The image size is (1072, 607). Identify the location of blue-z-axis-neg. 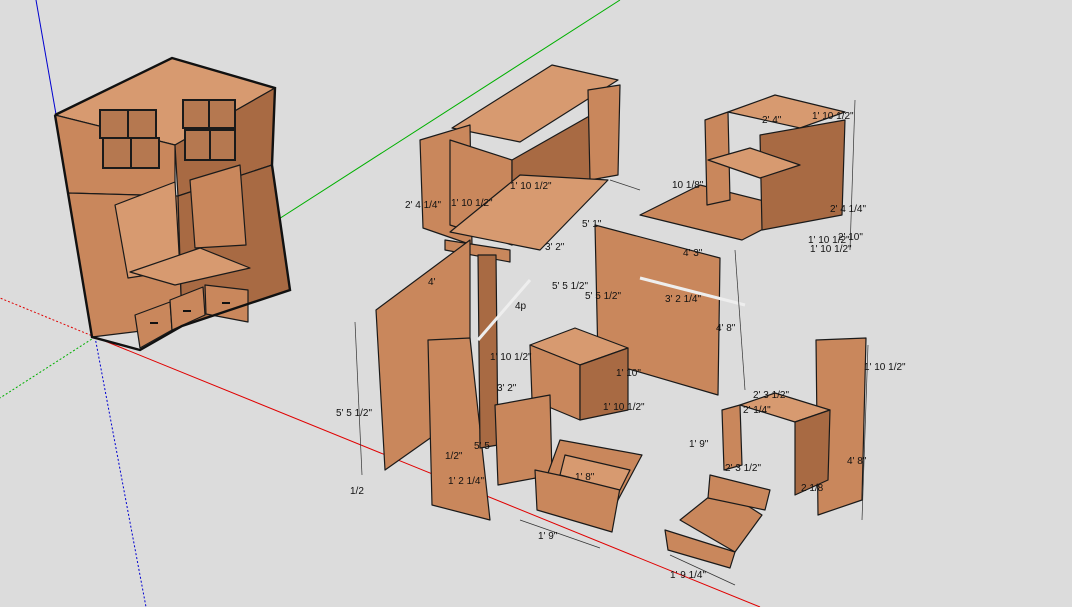
(120, 471).